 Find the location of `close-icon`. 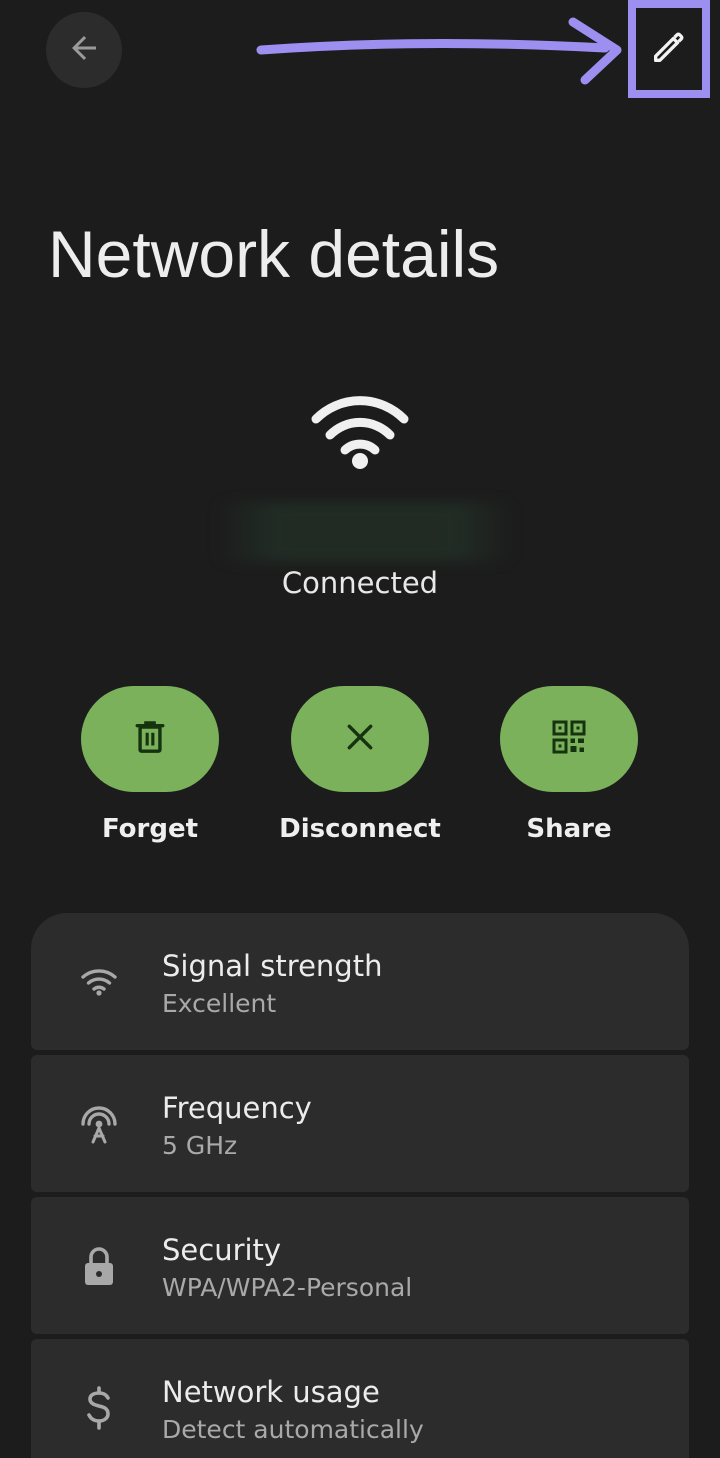

close-icon is located at coordinates (360, 739).